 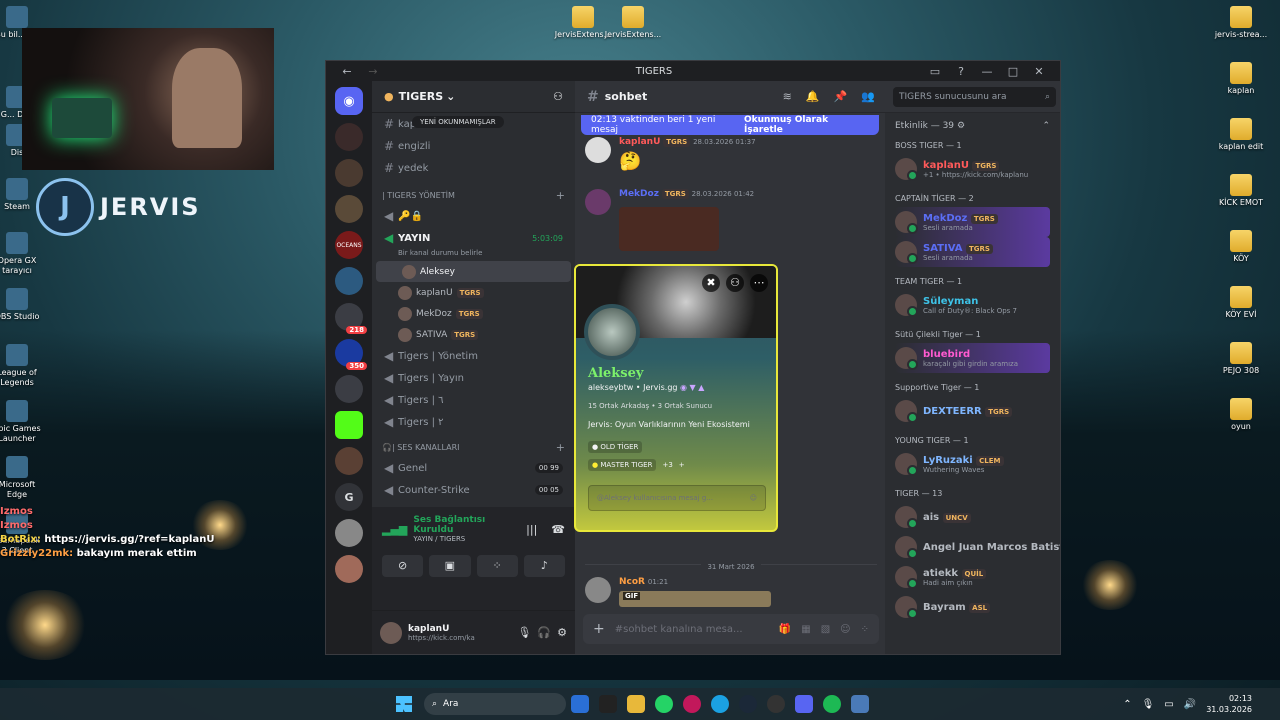 What do you see at coordinates (473, 292) in the screenshot?
I see `voice-user: kaplanU TGRS` at bounding box center [473, 292].